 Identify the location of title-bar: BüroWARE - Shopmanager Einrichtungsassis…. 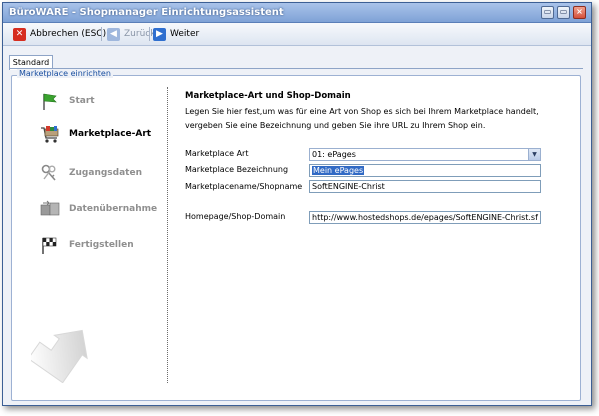
(297, 13).